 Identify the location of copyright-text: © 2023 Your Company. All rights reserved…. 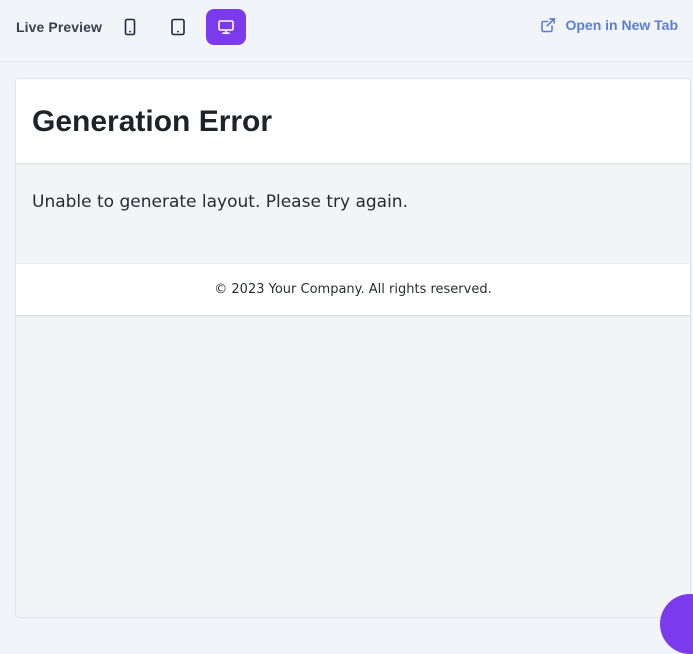
(353, 289).